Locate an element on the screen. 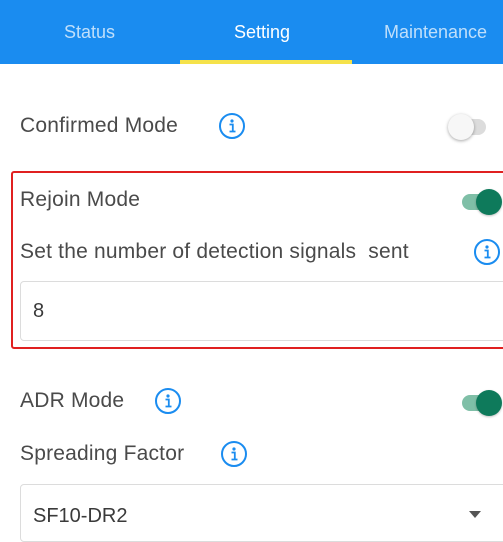  spreading-factor-value: SF10-DR2 is located at coordinates (80, 516).